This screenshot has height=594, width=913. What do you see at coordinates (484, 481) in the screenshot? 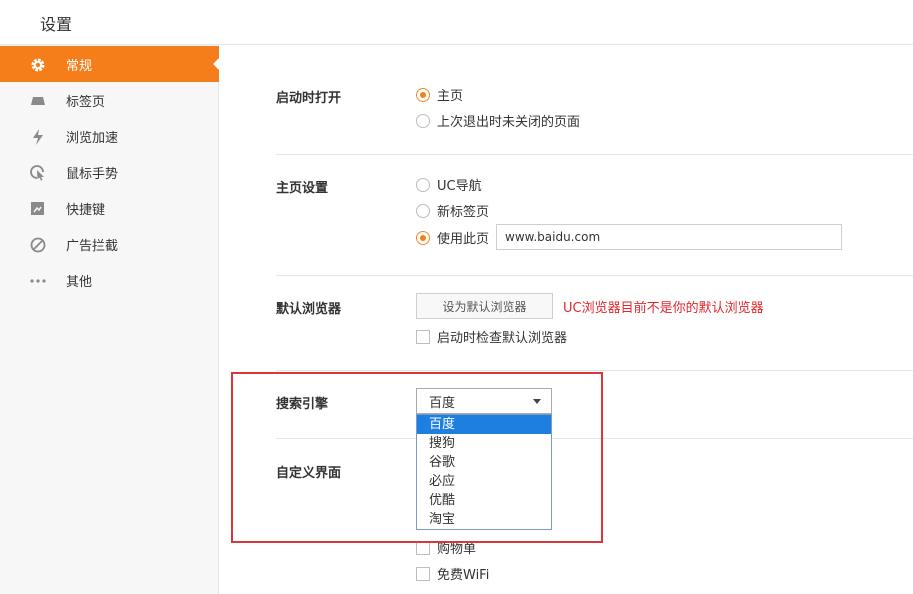
I see `dropdown-option: 必应` at bounding box center [484, 481].